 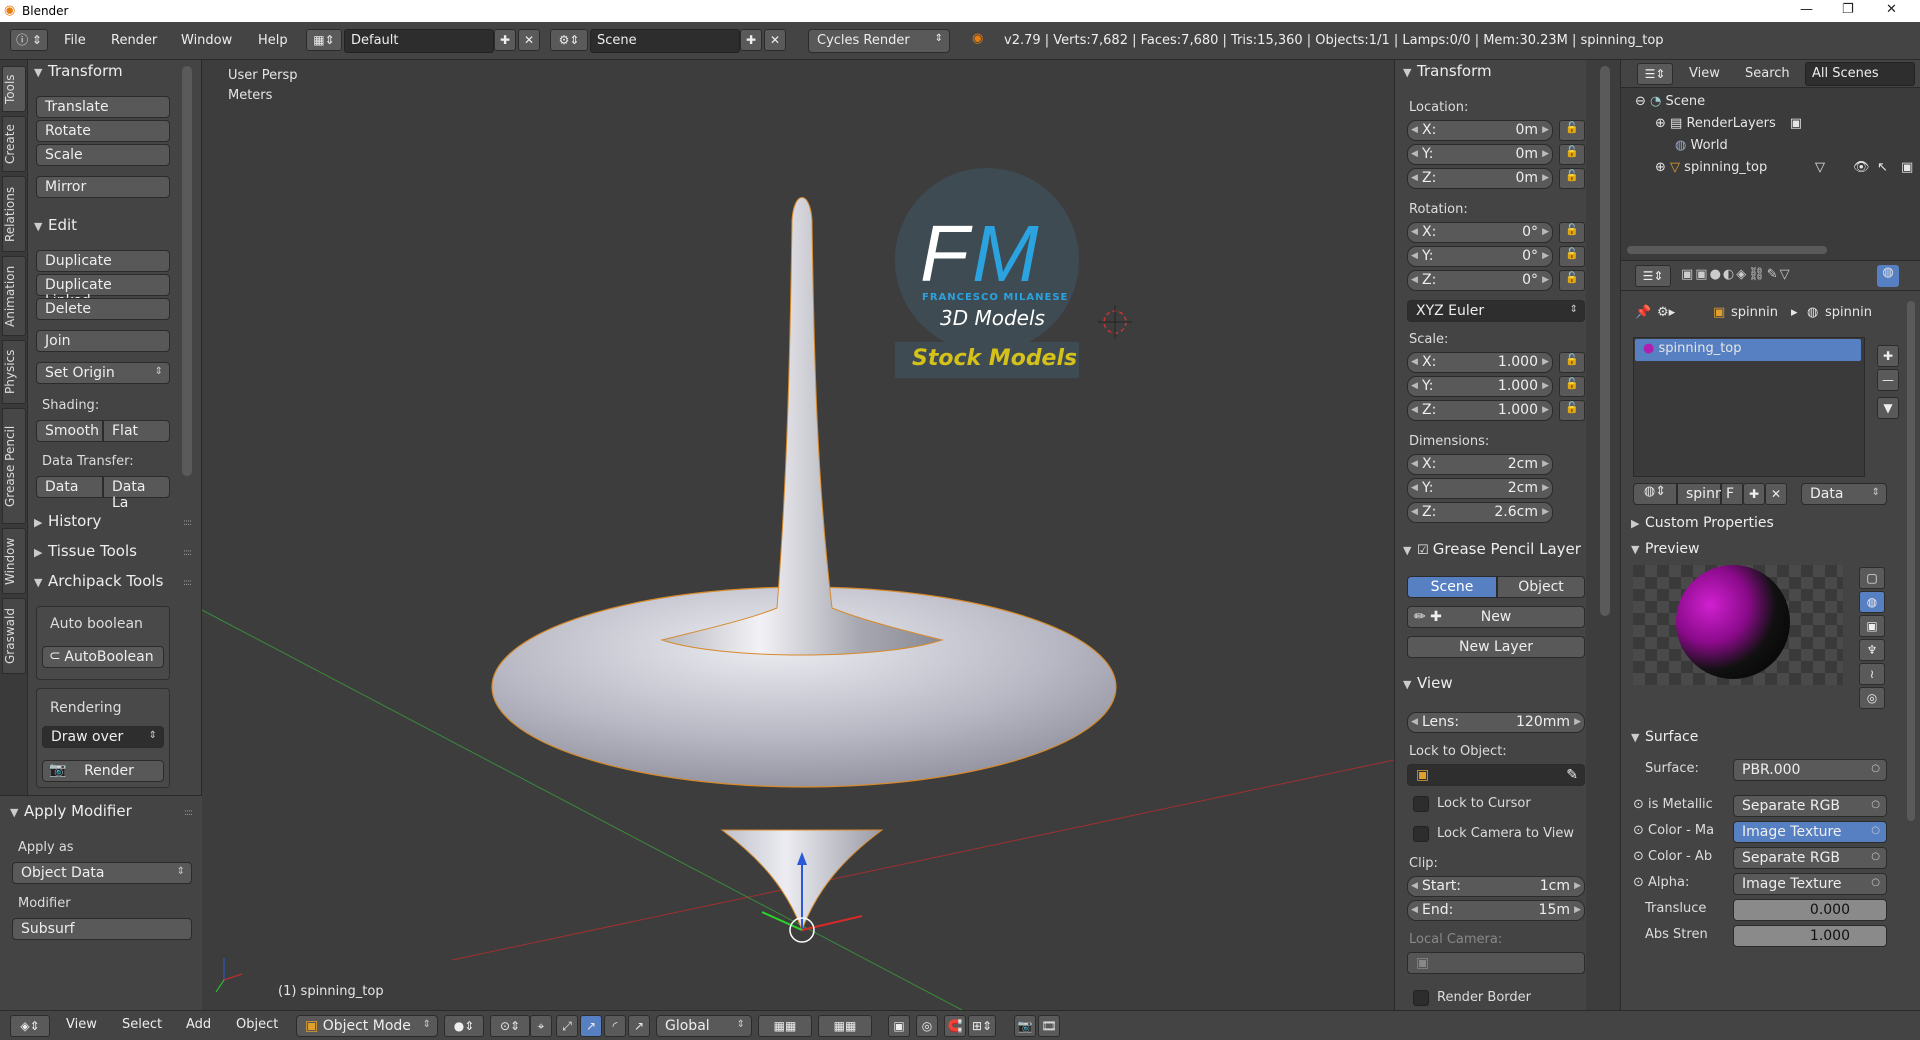 I want to click on browse-material-icon: ◍⇕, so click(x=1655, y=494).